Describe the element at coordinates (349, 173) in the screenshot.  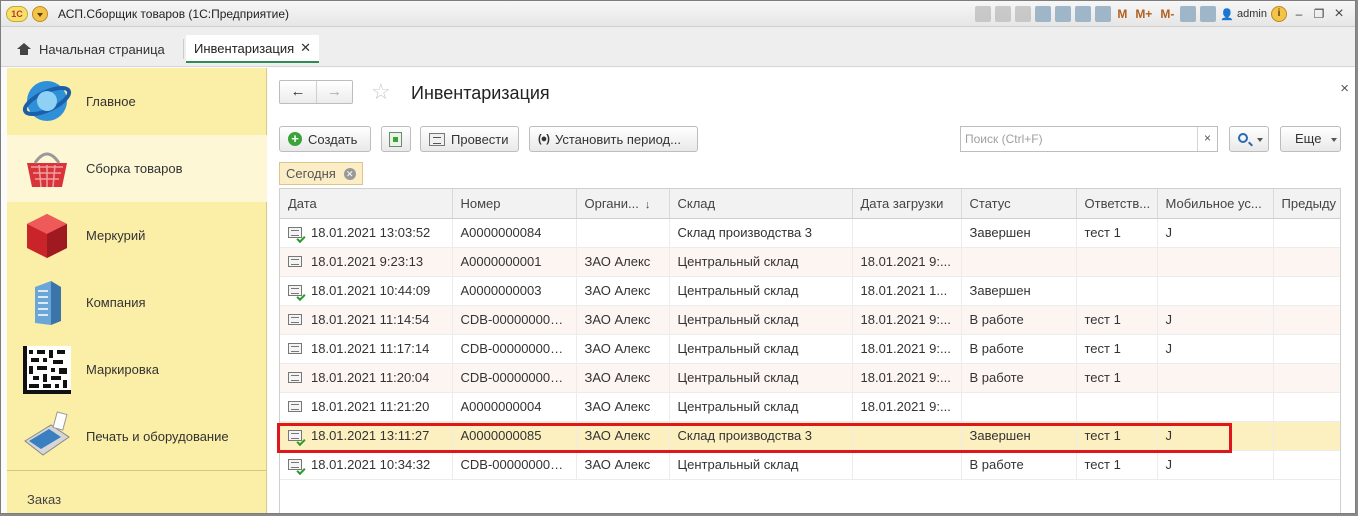
I see `filter-clear-icon: ✕` at that location.